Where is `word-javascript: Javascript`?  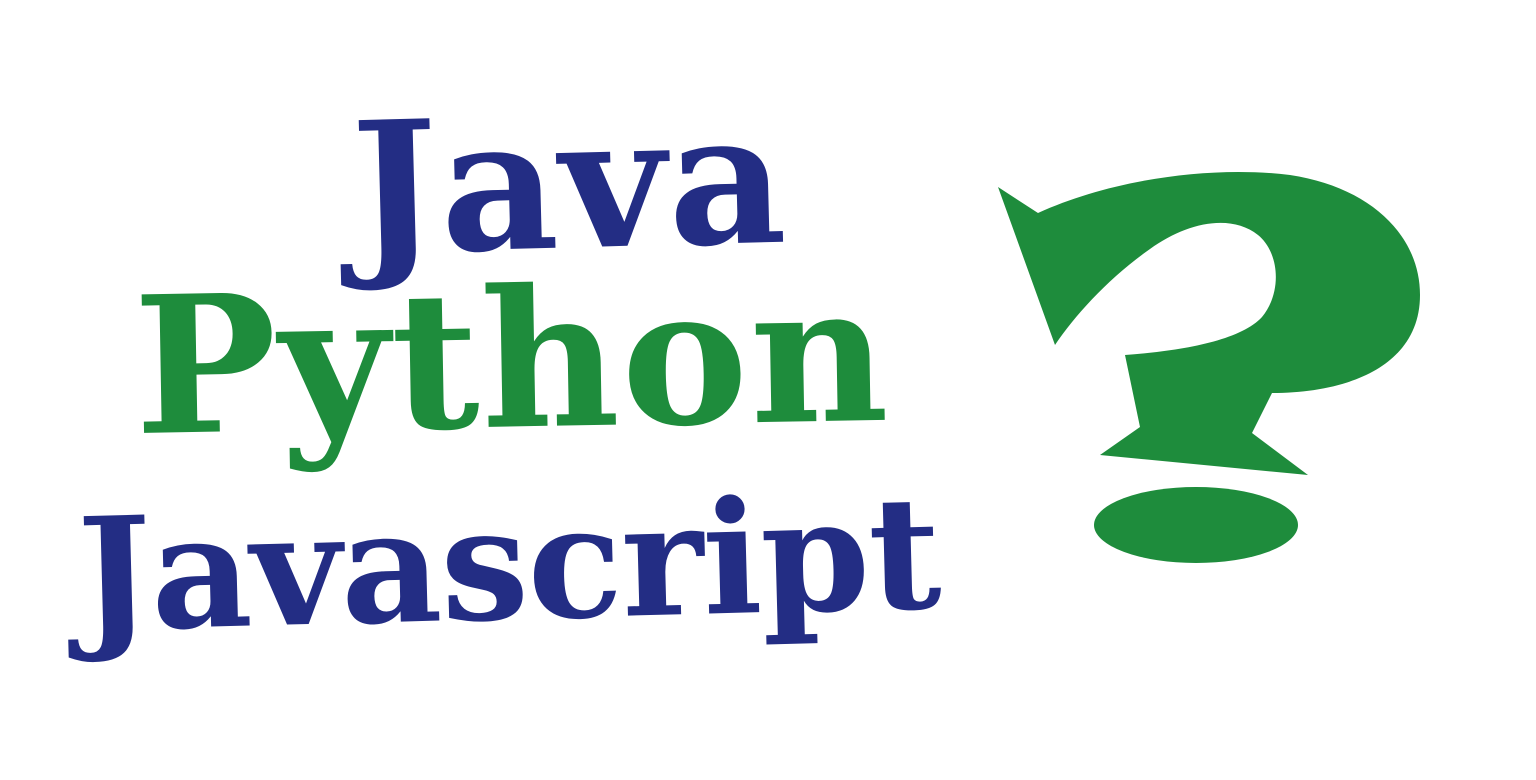 word-javascript: Javascript is located at coordinates (509, 564).